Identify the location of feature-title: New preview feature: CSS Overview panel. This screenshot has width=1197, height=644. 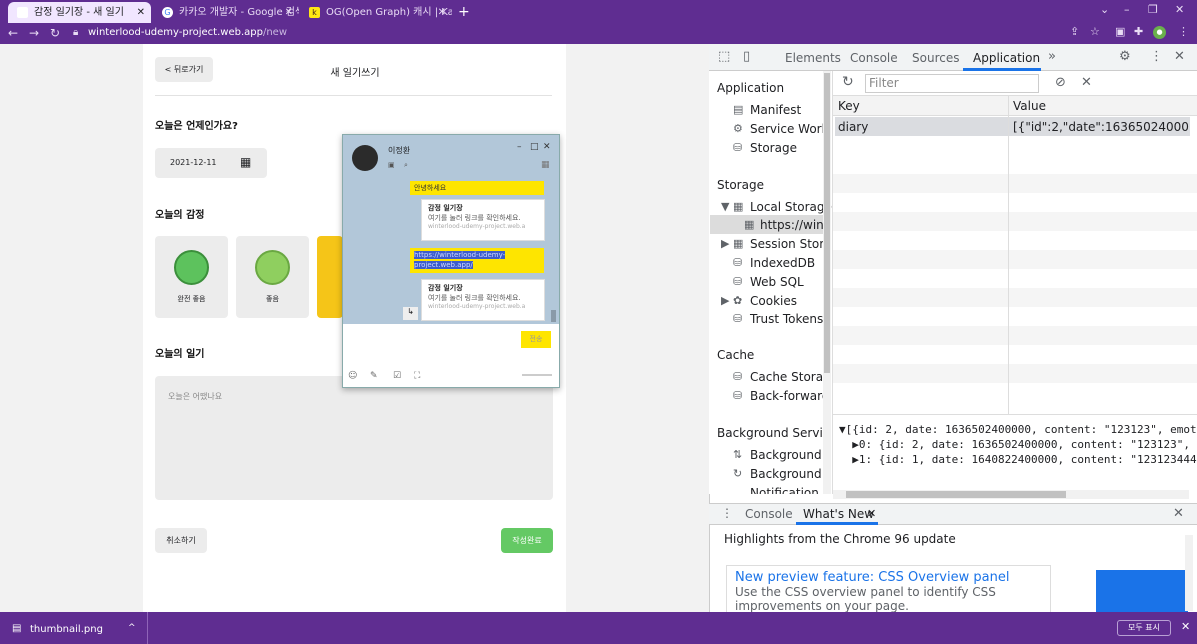
(888, 577).